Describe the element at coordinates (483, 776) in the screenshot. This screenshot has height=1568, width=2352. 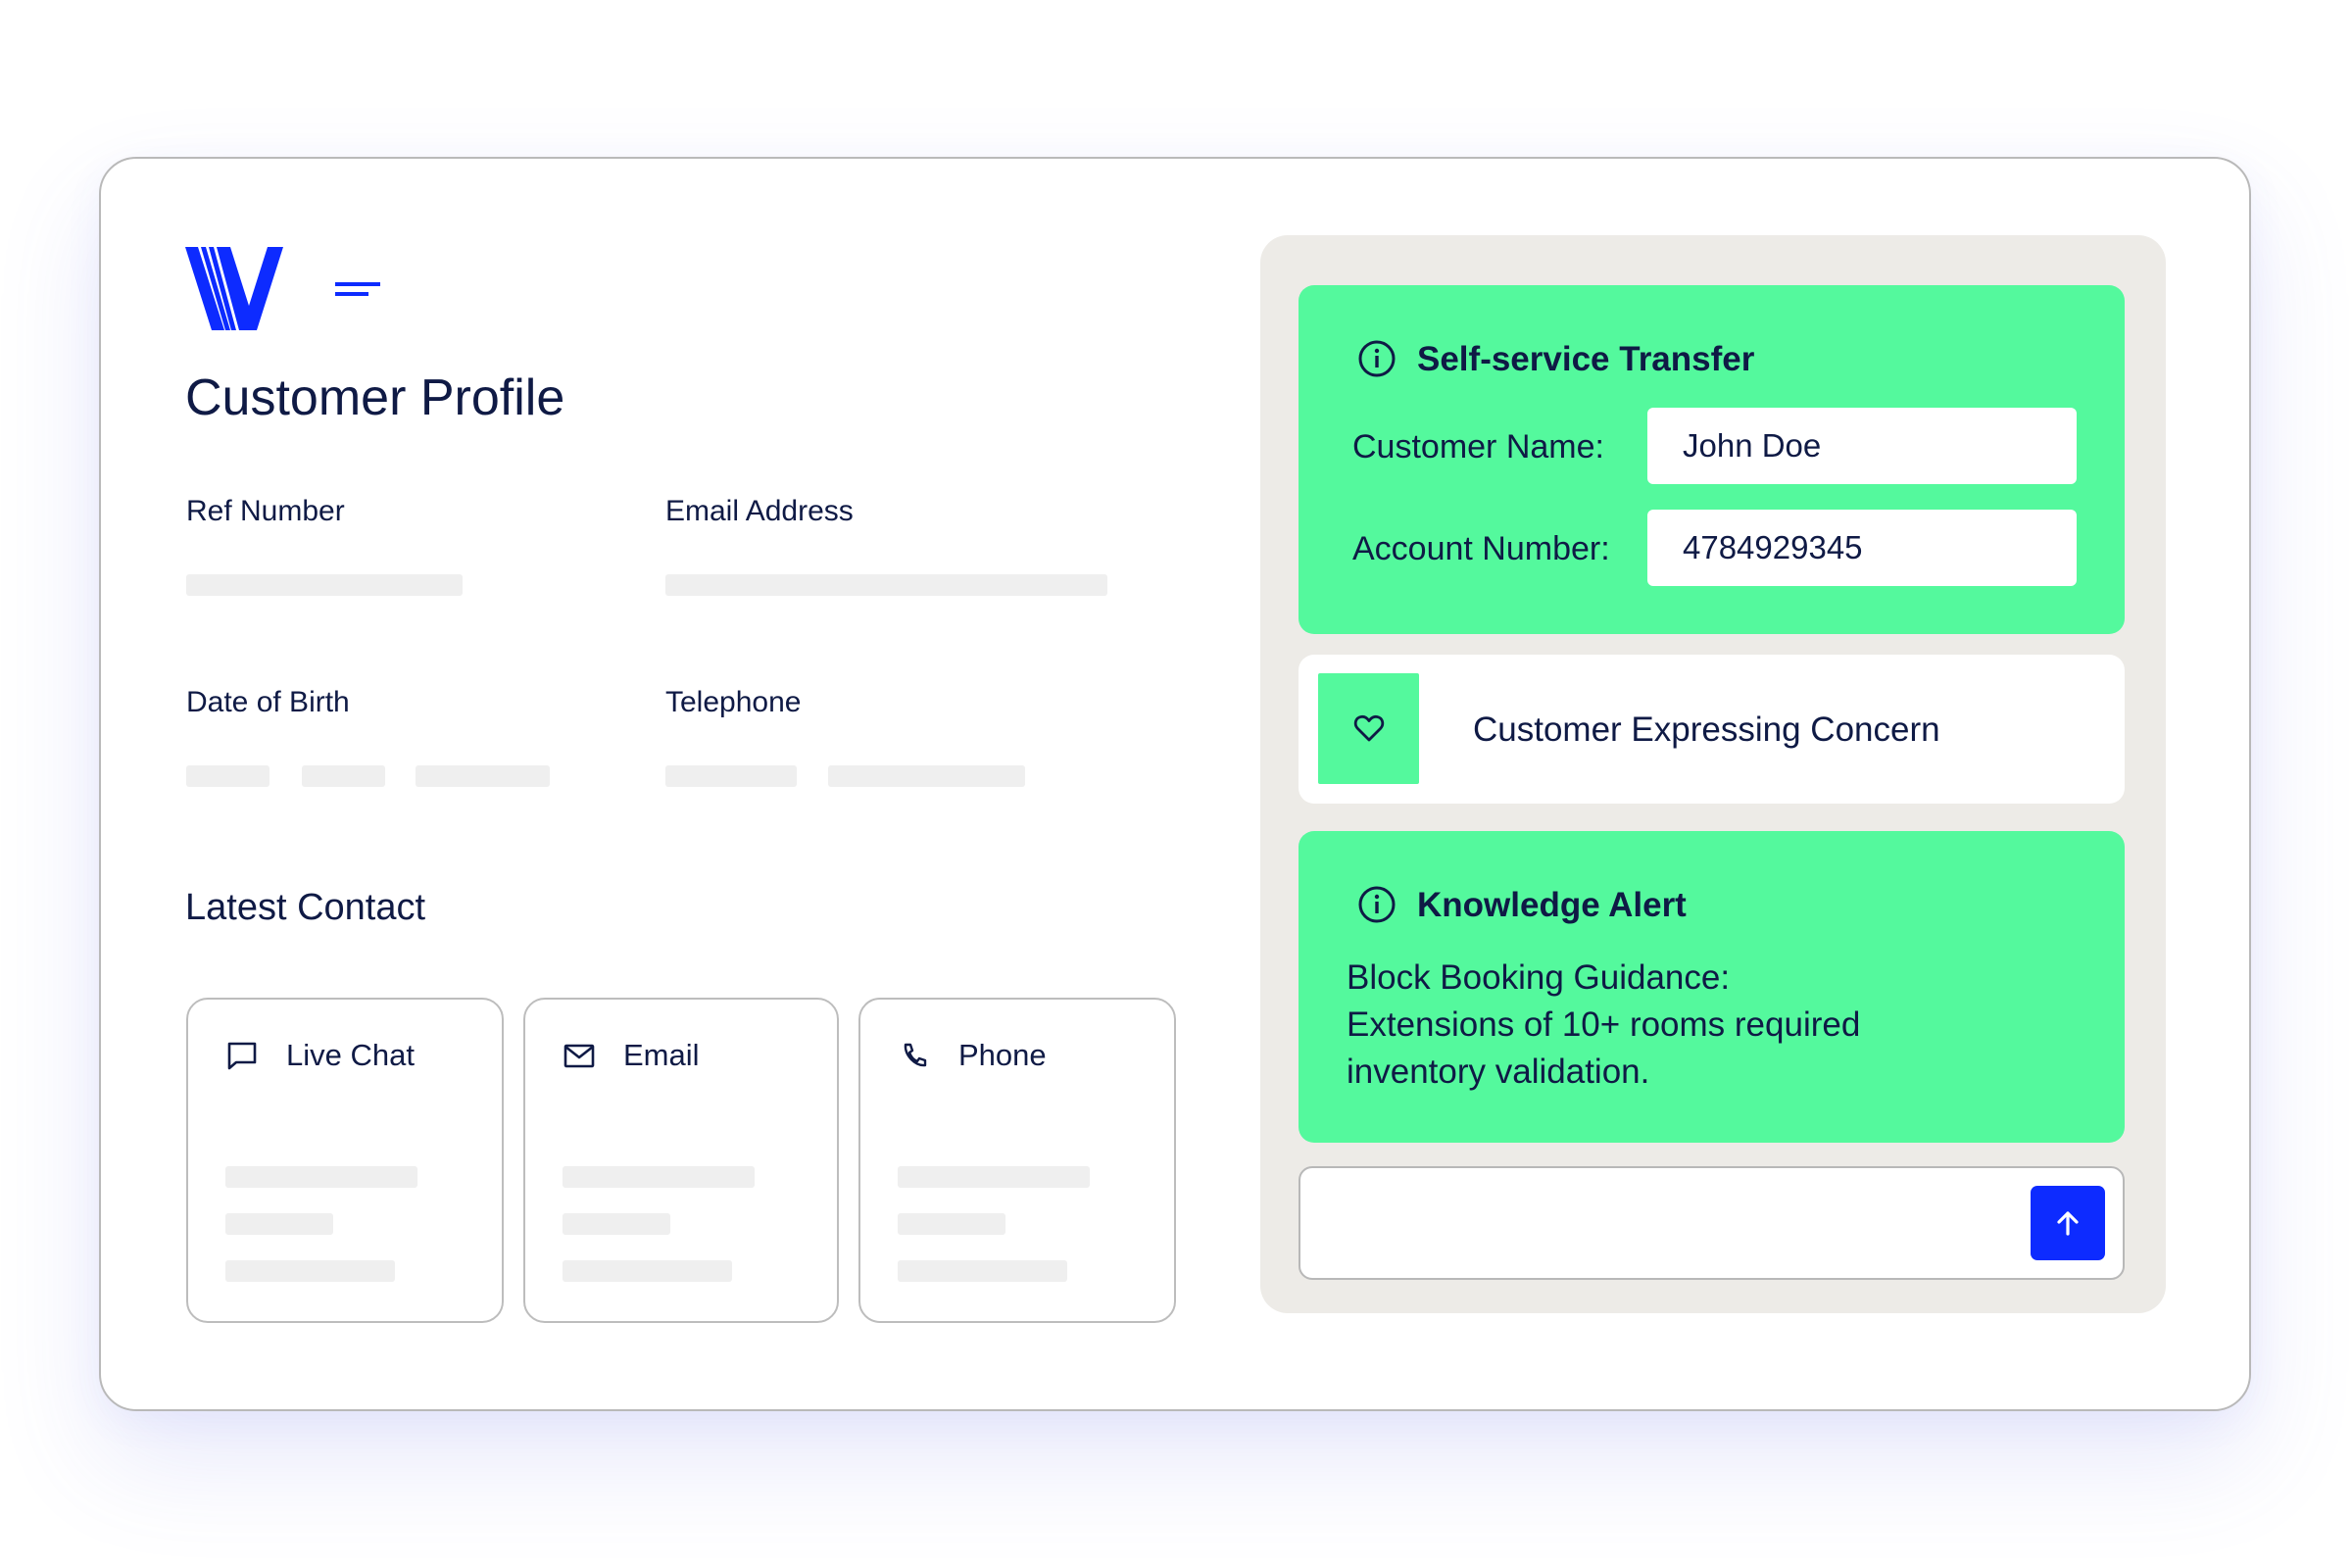
I see `dob-year-placeholder` at that location.